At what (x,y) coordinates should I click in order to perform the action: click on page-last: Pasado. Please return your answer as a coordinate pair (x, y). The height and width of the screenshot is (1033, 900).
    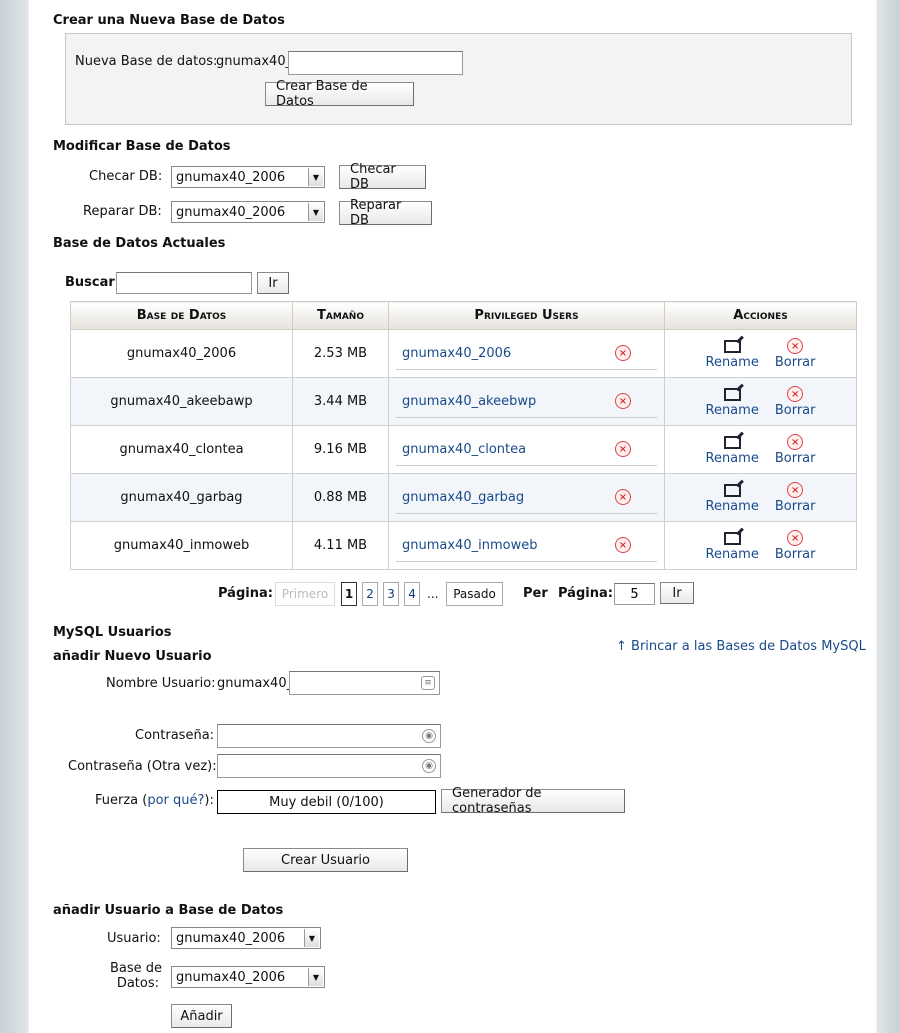
    Looking at the image, I should click on (474, 594).